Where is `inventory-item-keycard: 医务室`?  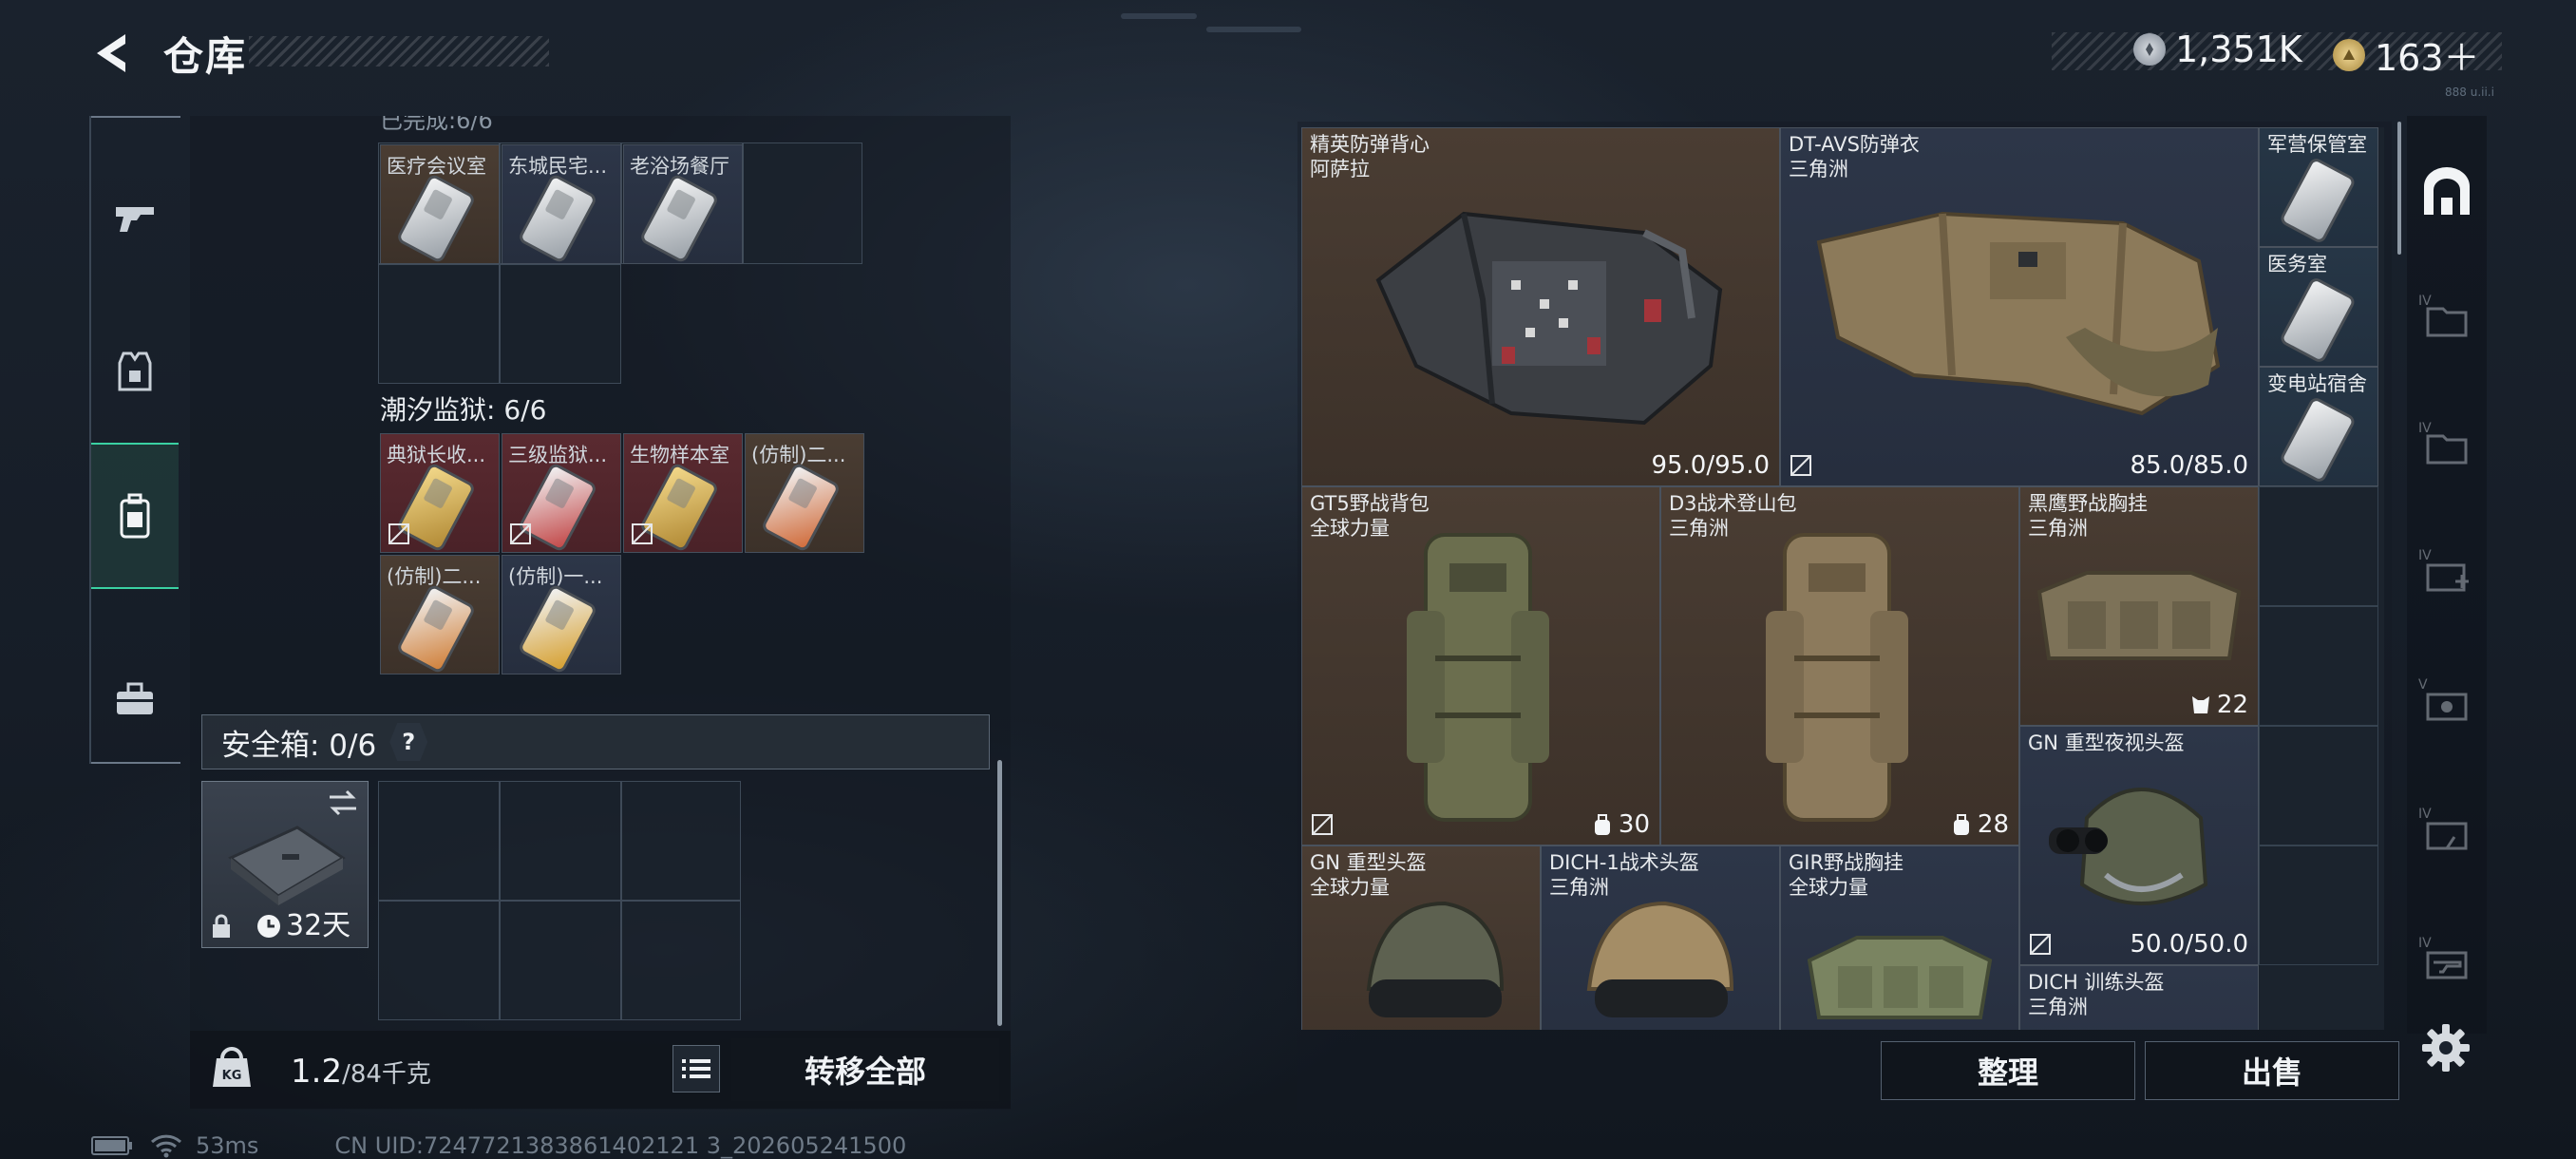 inventory-item-keycard: 医务室 is located at coordinates (2318, 307).